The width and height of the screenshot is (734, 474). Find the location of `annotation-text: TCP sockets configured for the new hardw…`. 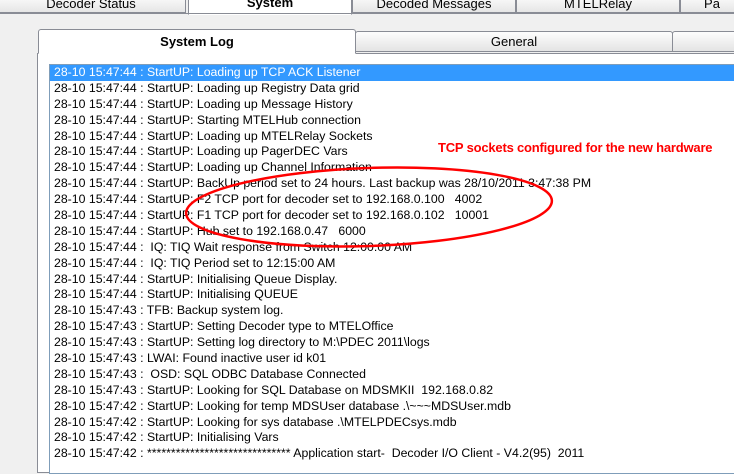

annotation-text: TCP sockets configured for the new hardw… is located at coordinates (575, 147).